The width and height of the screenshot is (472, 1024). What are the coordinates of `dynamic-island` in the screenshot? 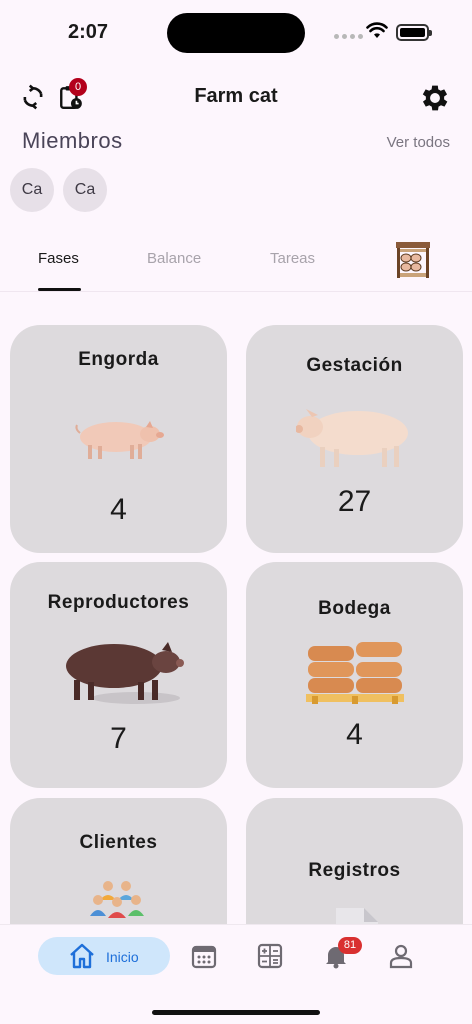 It's located at (236, 33).